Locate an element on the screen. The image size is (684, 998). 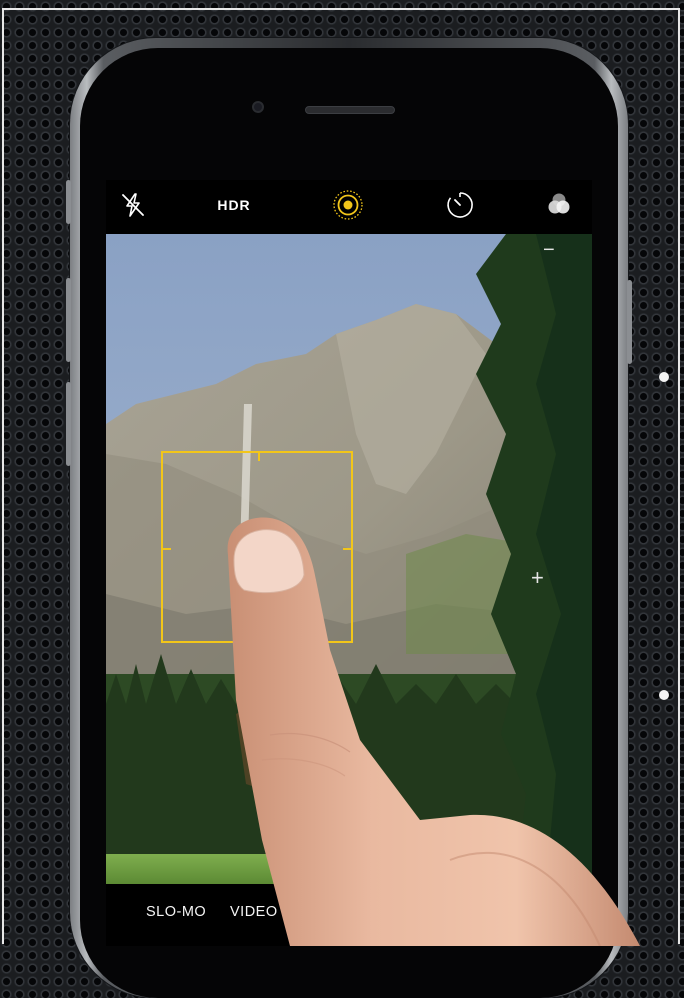
front-camera is located at coordinates (258, 107).